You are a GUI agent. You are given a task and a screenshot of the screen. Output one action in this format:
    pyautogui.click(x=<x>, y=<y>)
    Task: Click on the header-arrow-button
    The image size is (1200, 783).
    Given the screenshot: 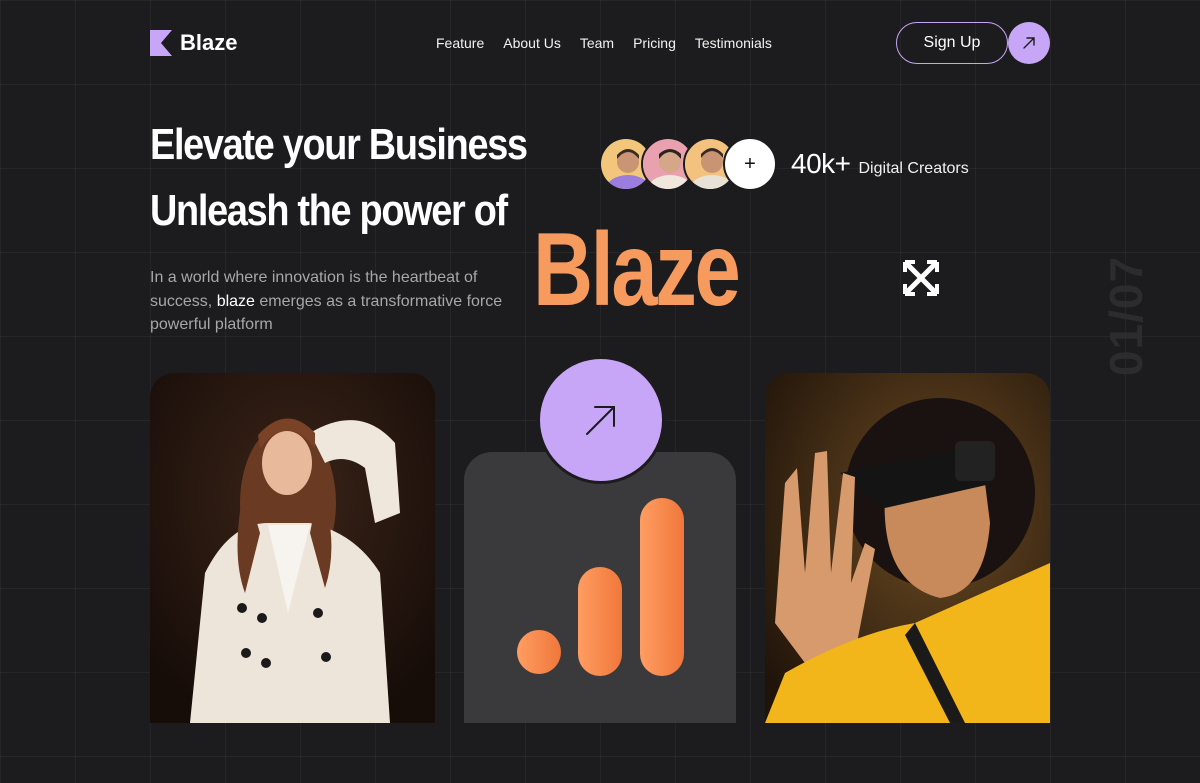 What is the action you would take?
    pyautogui.click(x=1029, y=43)
    